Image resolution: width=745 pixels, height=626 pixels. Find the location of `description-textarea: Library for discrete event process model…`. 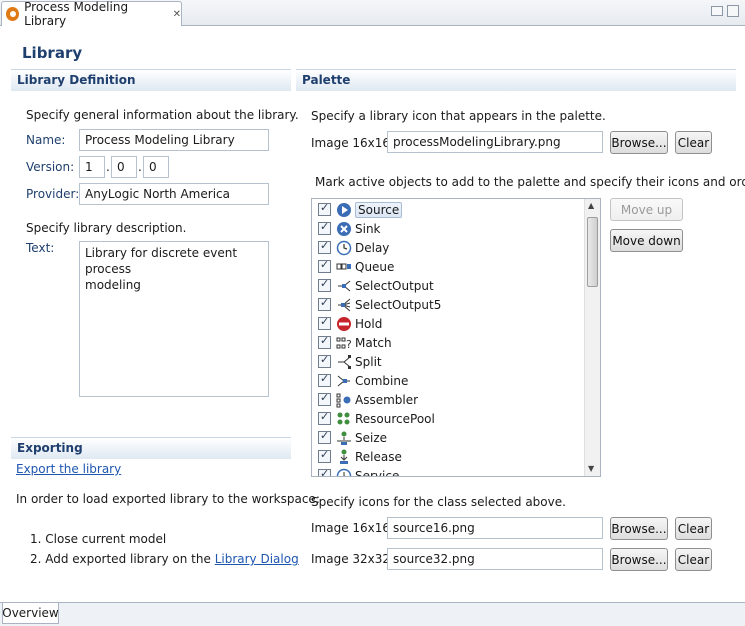

description-textarea: Library for discrete event process model… is located at coordinates (174, 319).